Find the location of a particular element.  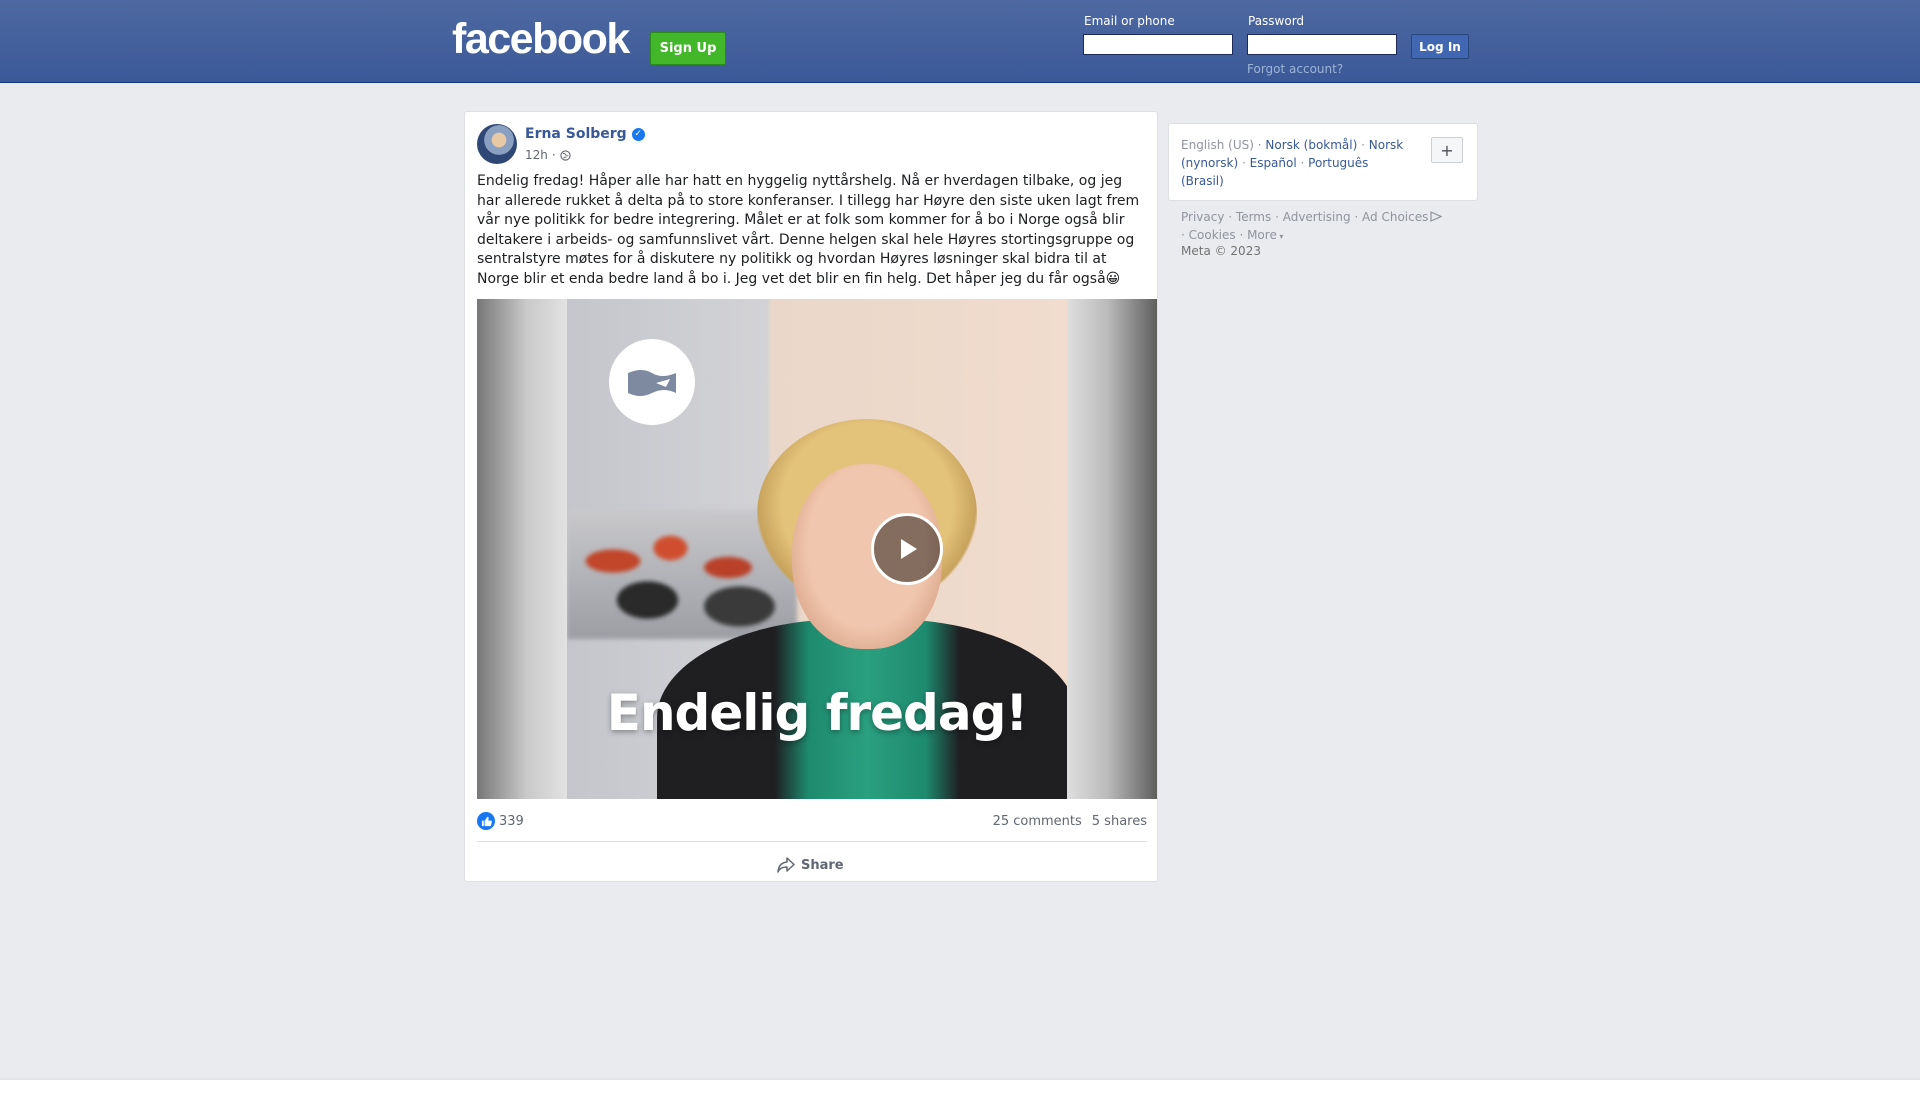

post-timestamp: 12h is located at coordinates (536, 155).